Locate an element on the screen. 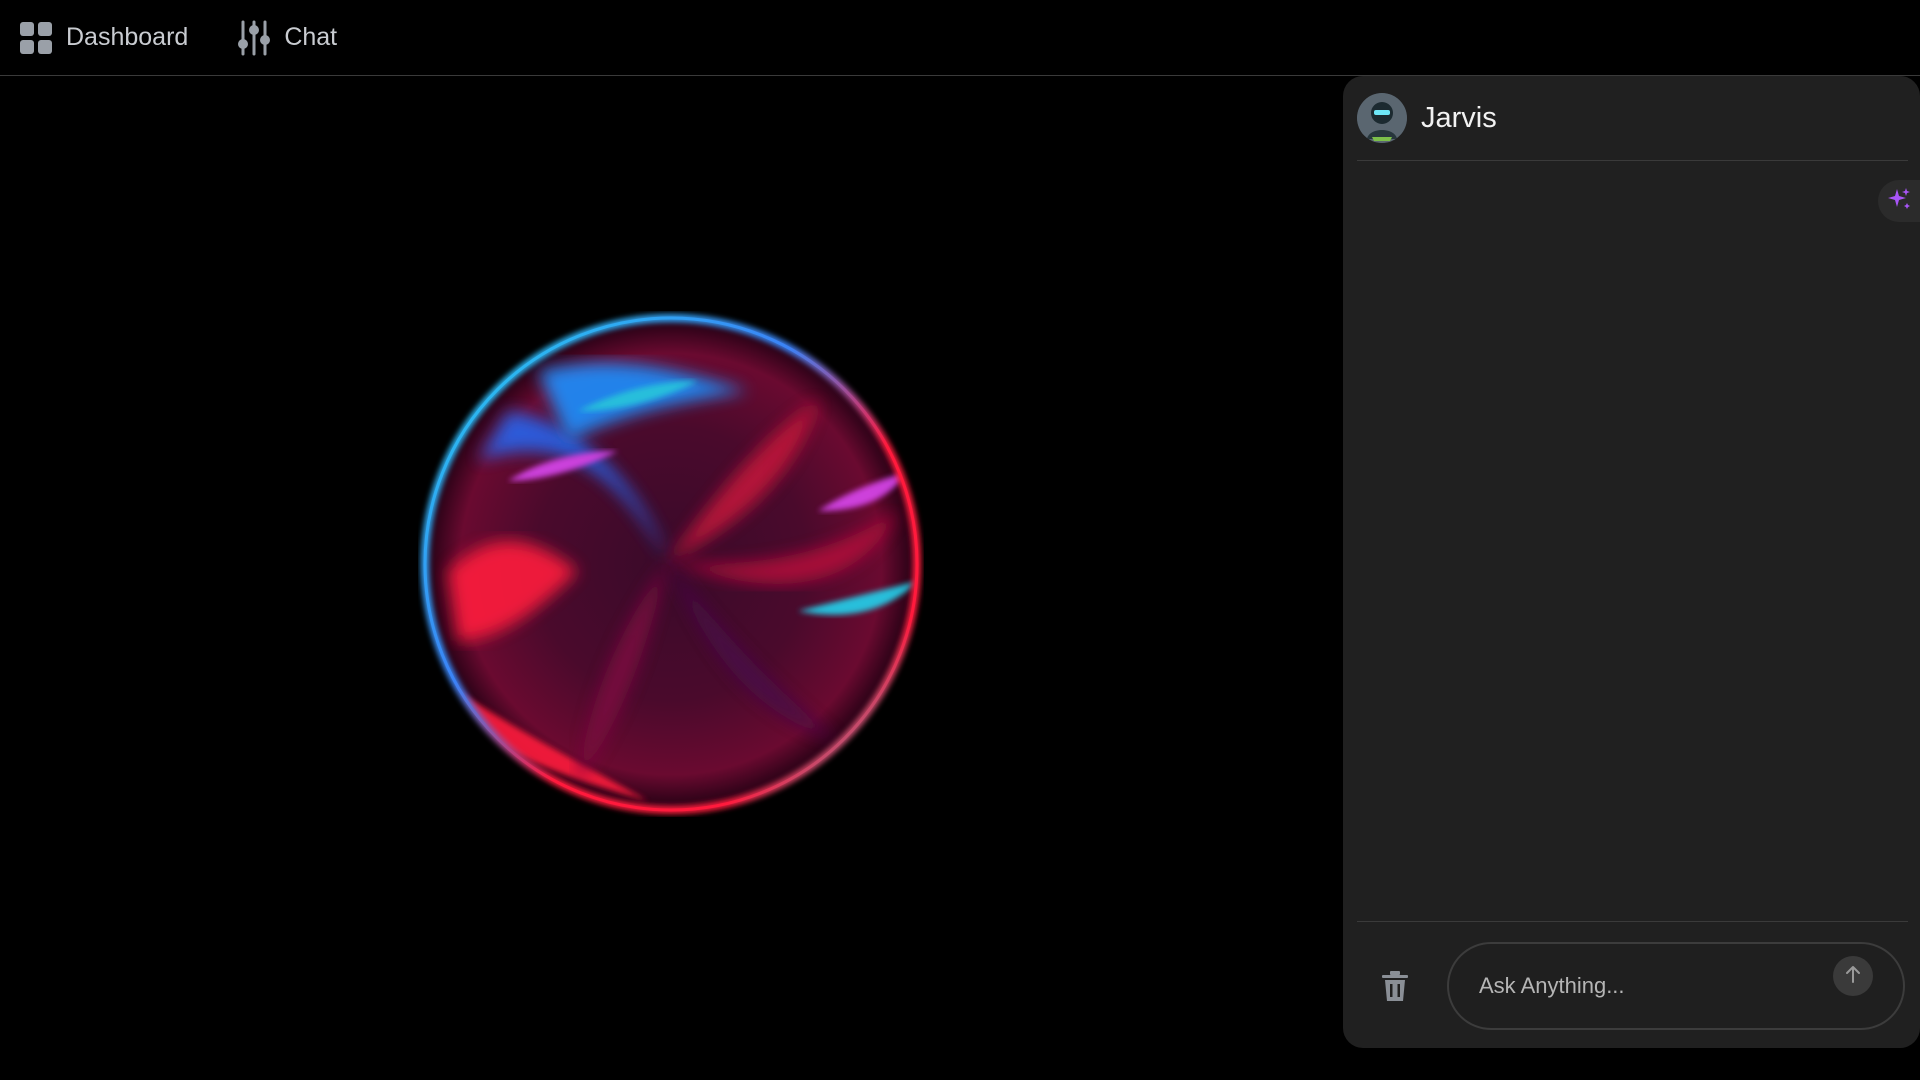  send-button is located at coordinates (1853, 976).